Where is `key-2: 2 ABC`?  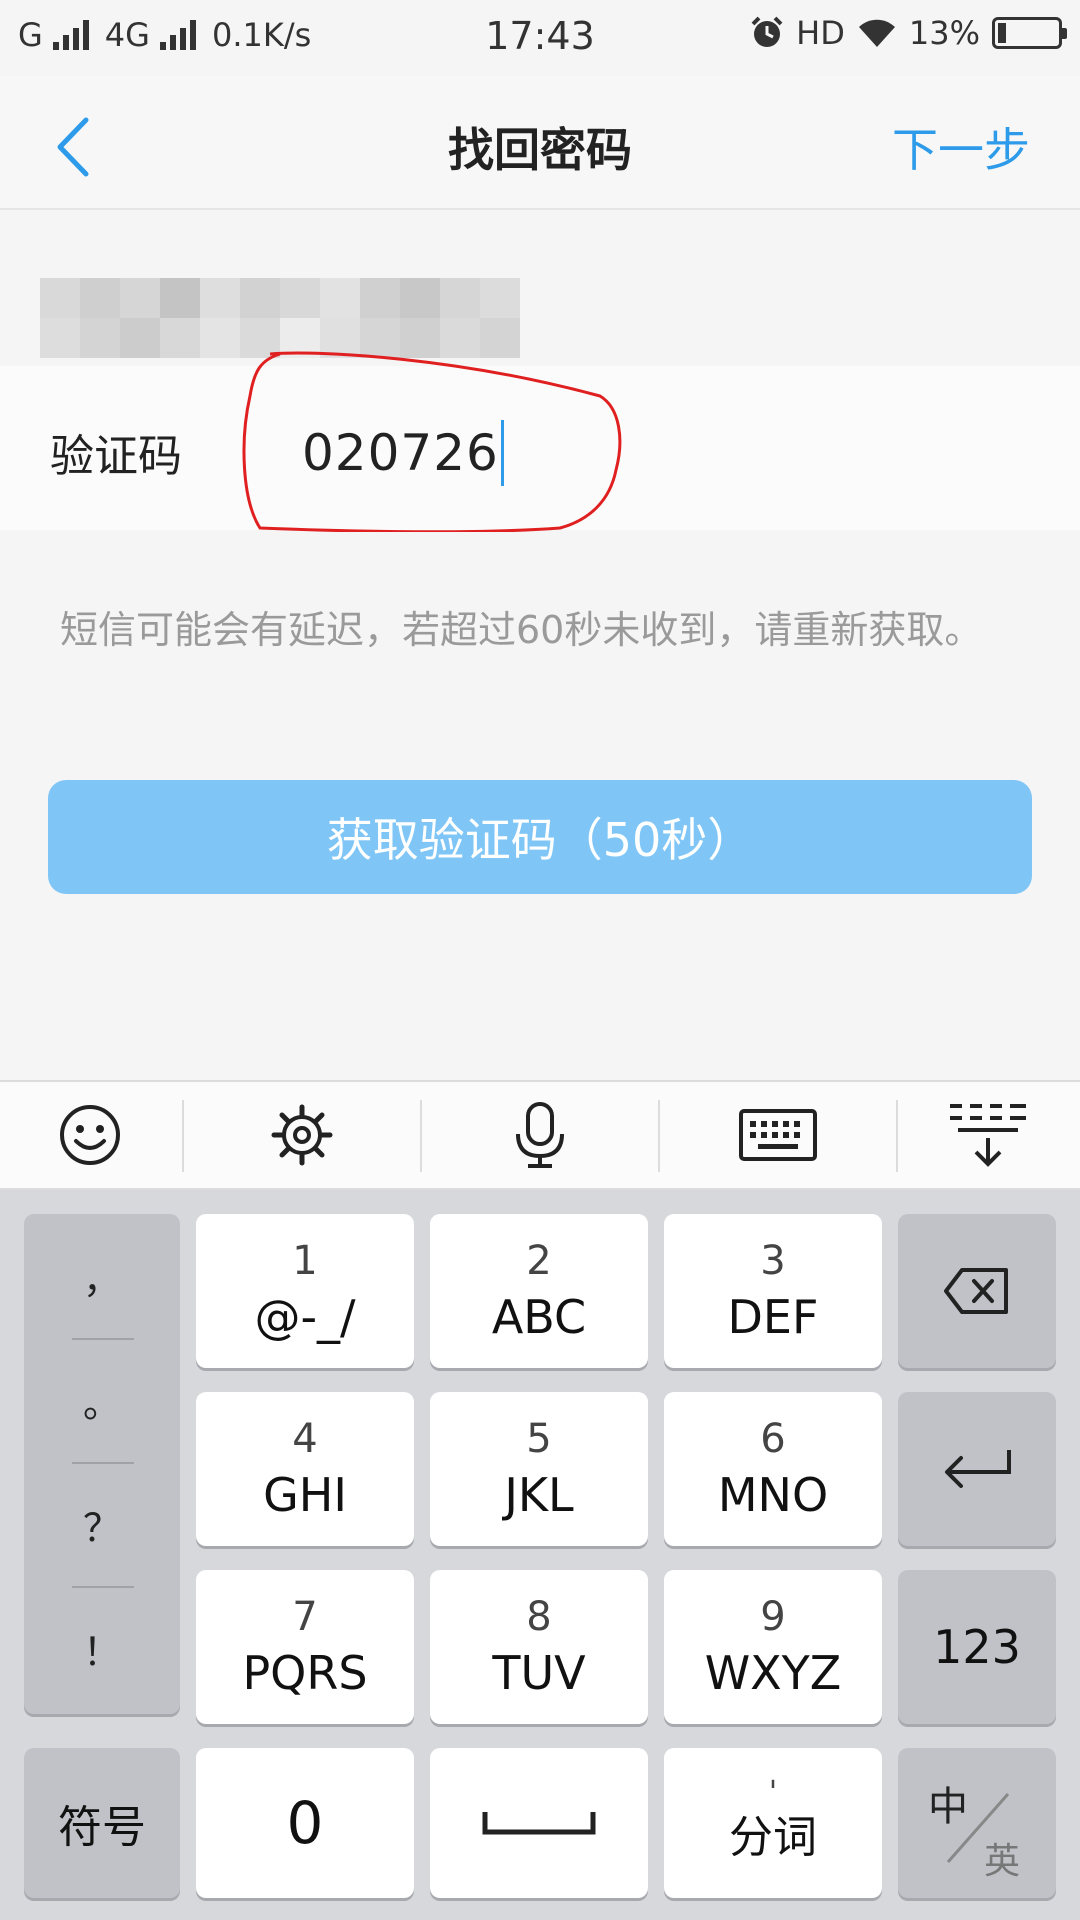
key-2: 2 ABC is located at coordinates (539, 1291).